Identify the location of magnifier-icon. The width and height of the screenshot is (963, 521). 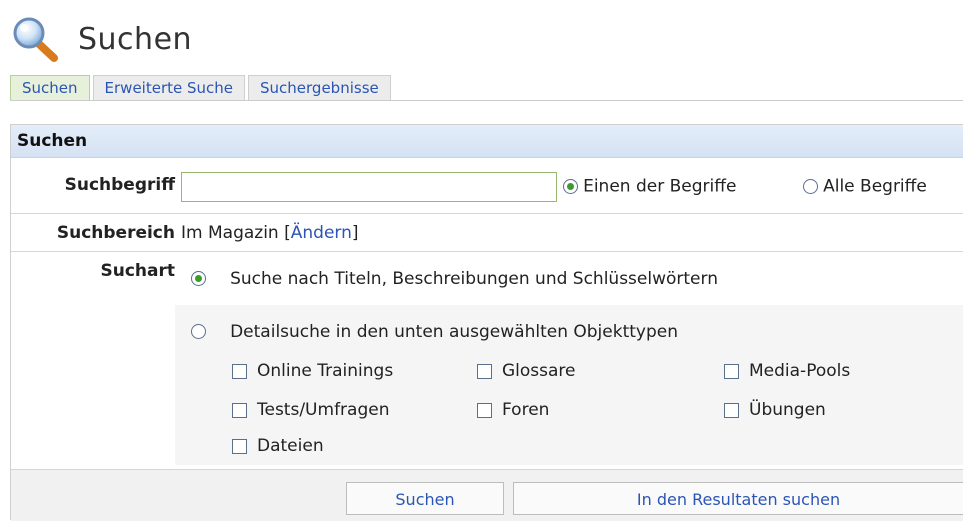
(39, 39).